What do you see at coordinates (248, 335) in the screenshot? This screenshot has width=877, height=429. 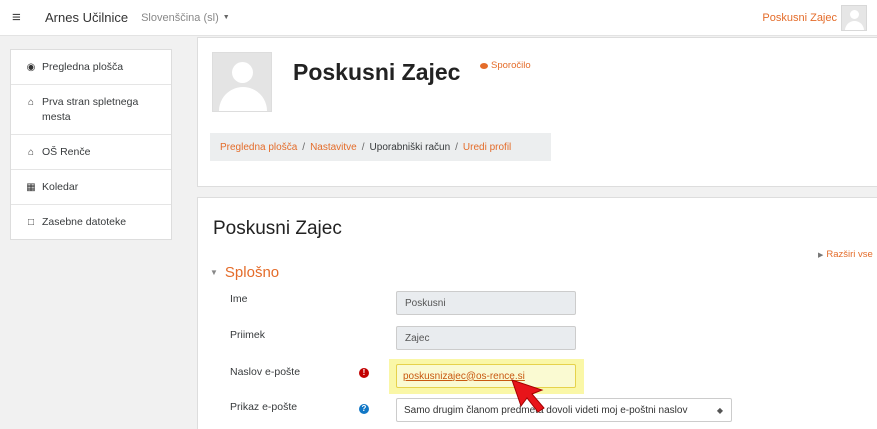 I see `last-name-label: Priimek` at bounding box center [248, 335].